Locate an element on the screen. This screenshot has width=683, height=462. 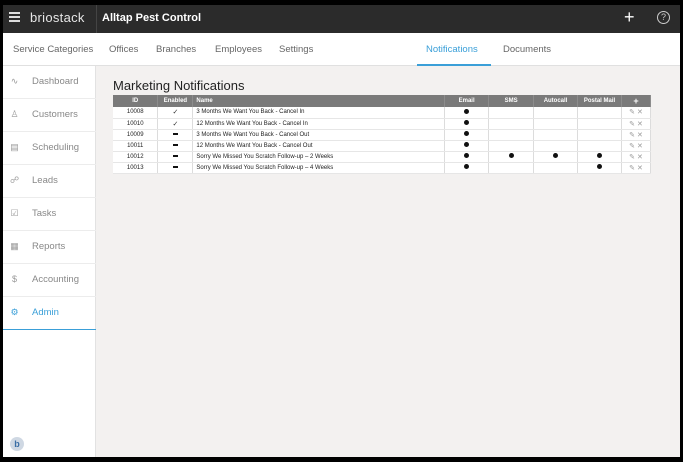
calendar-icon: ▤ is located at coordinates (14, 147).